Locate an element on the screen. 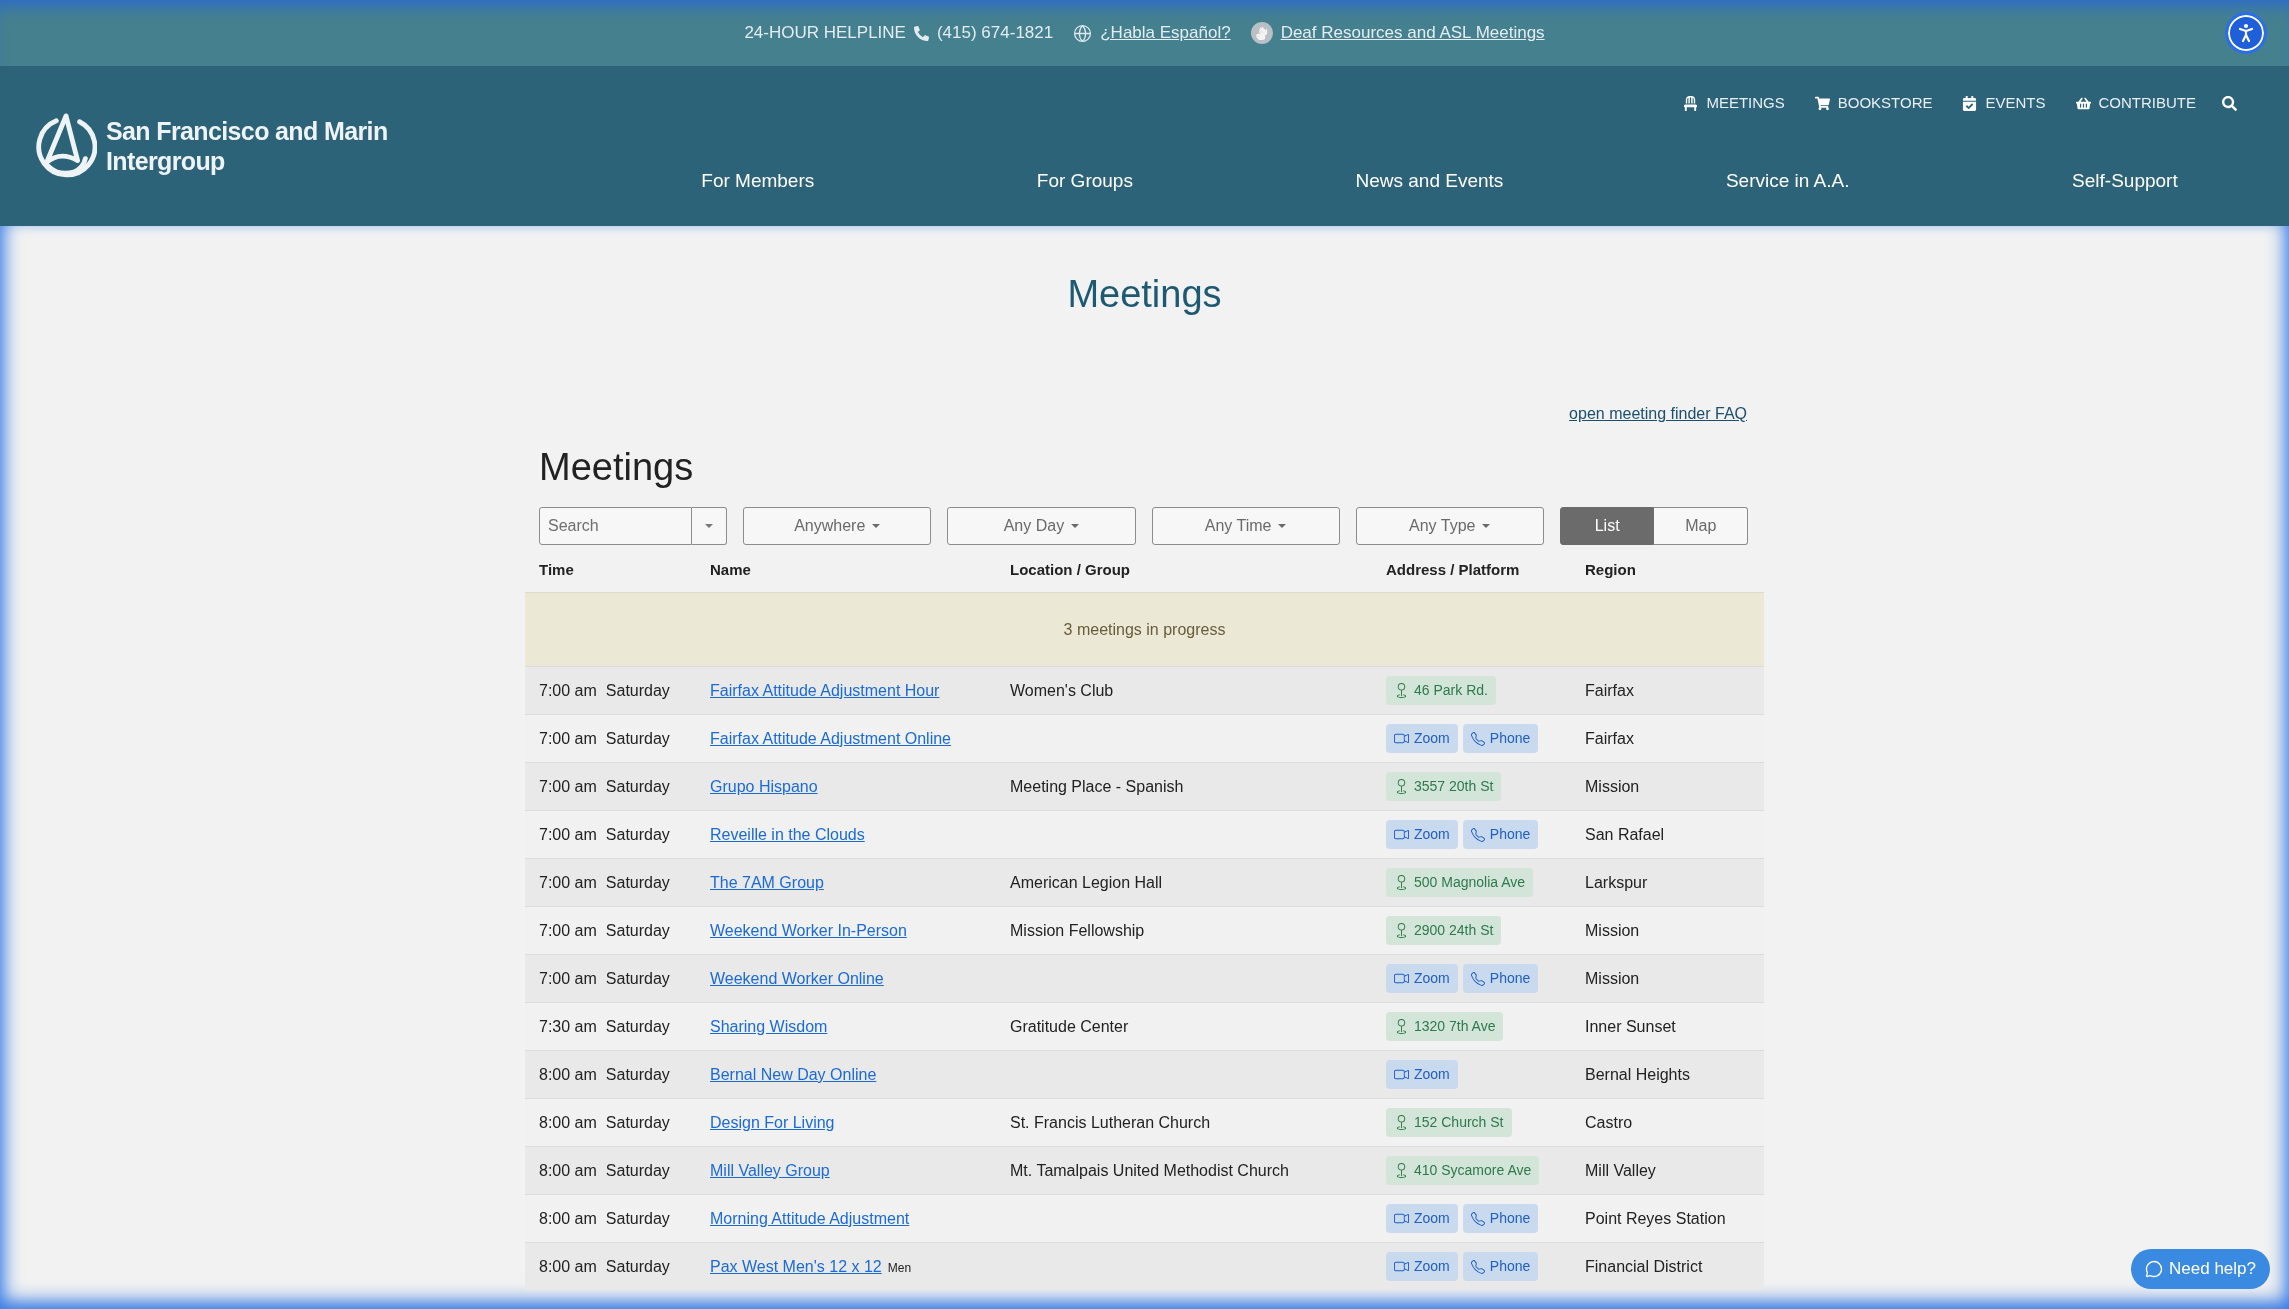  address-link: 3557 20th St is located at coordinates (1444, 786).